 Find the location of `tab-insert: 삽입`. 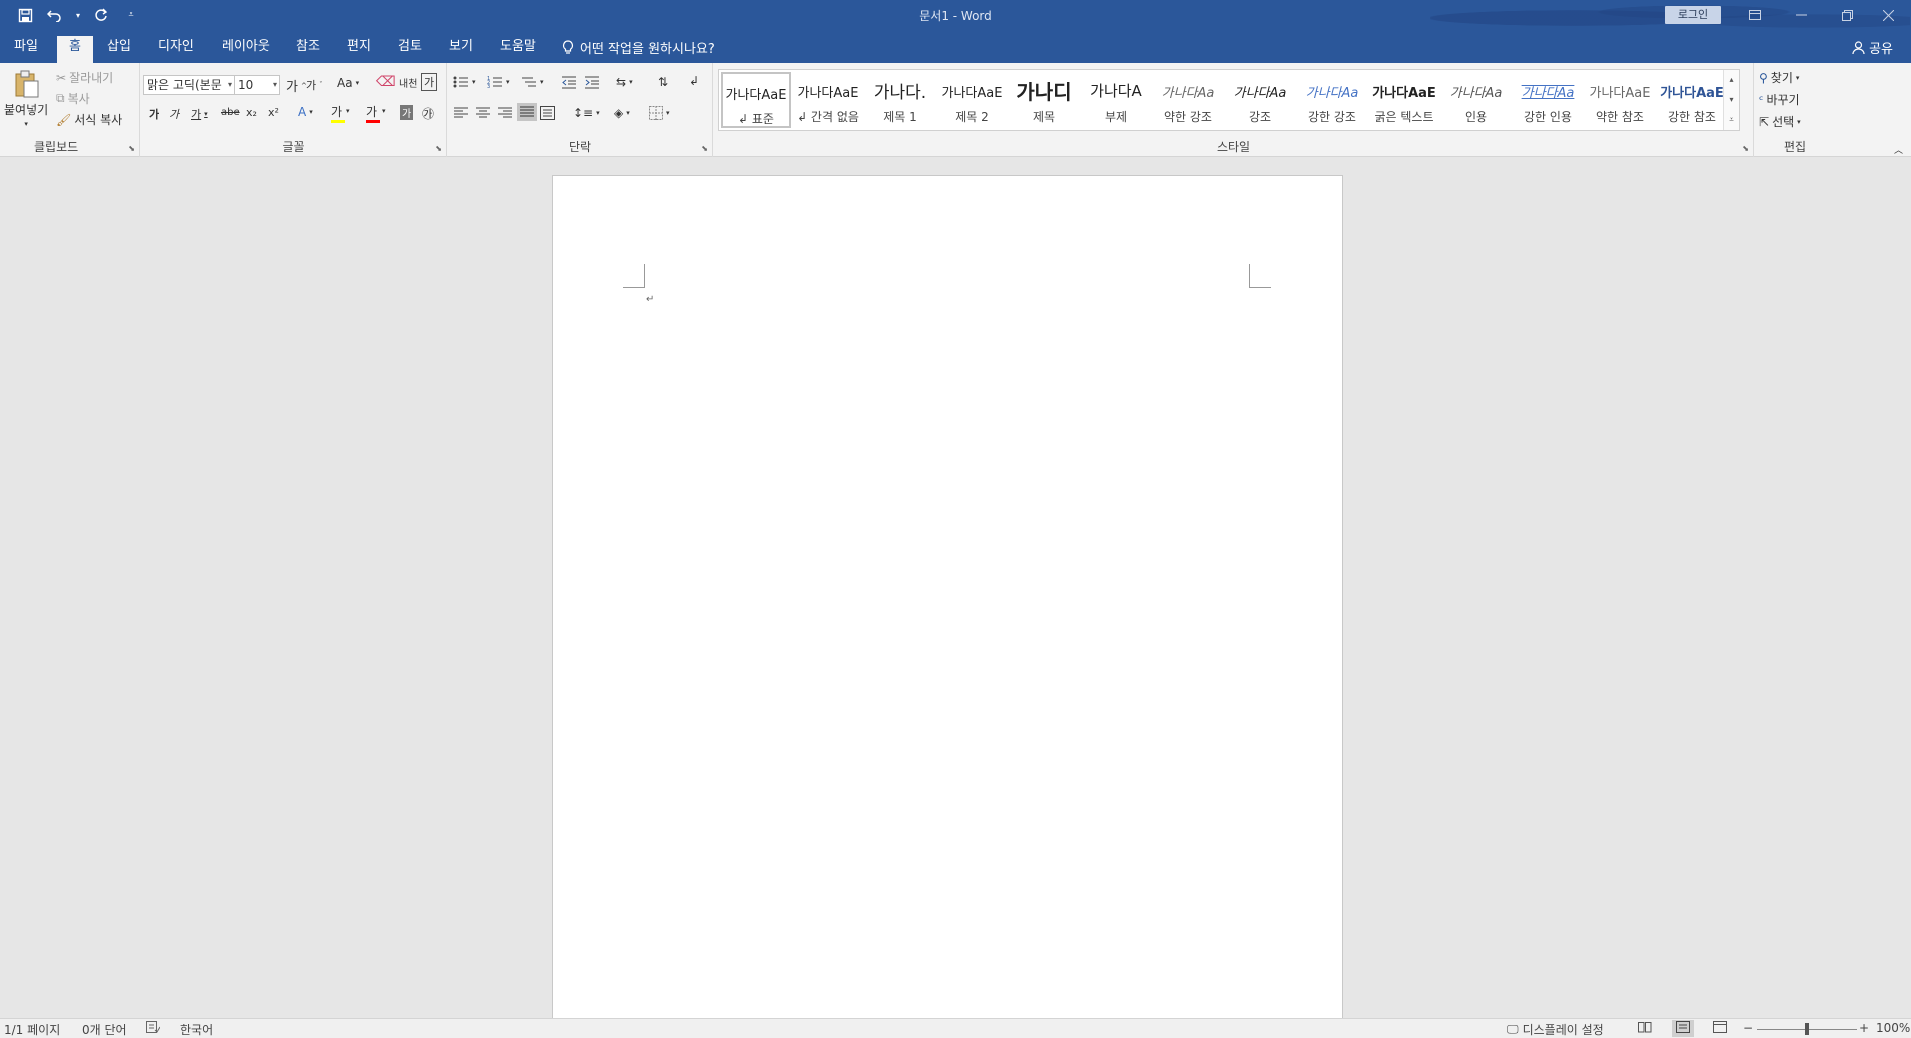

tab-insert: 삽입 is located at coordinates (119, 49).